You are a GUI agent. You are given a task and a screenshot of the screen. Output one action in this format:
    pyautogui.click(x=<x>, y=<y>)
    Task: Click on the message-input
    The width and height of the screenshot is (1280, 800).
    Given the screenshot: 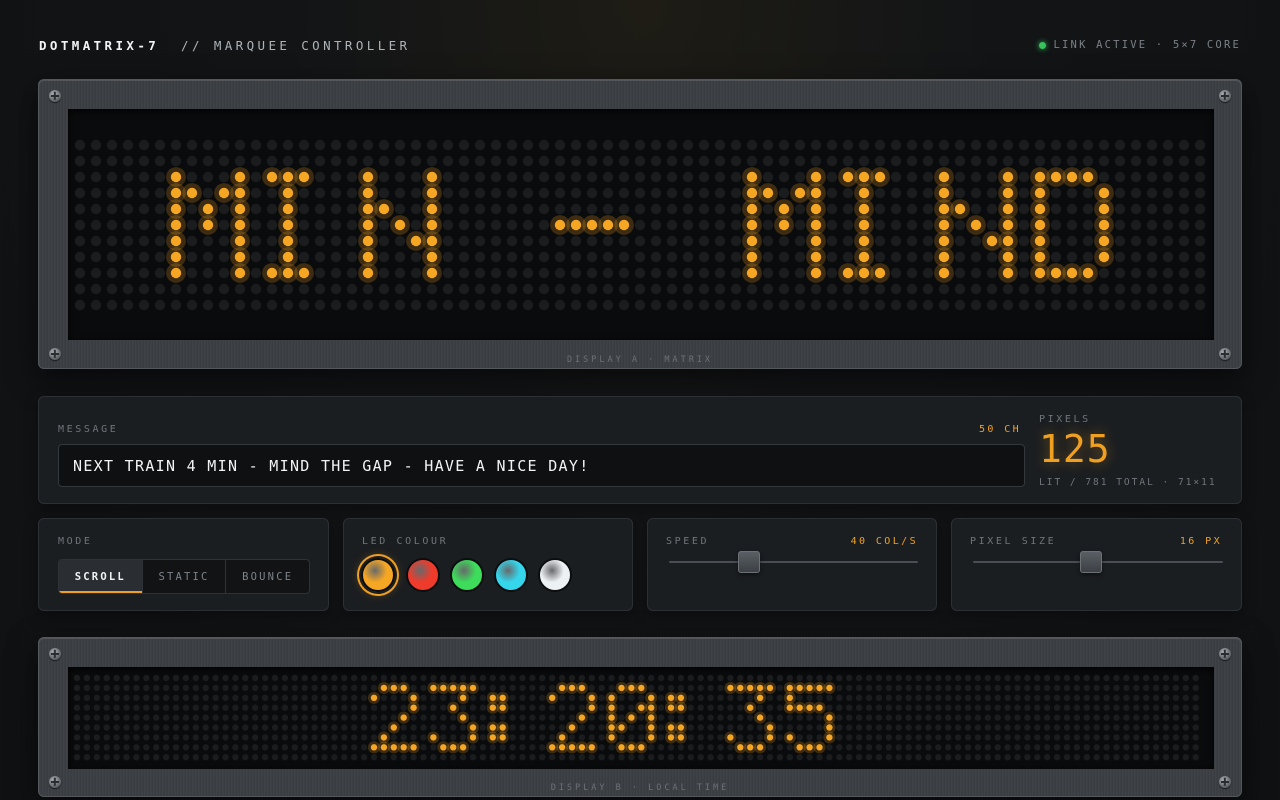 What is the action you would take?
    pyautogui.click(x=541, y=465)
    